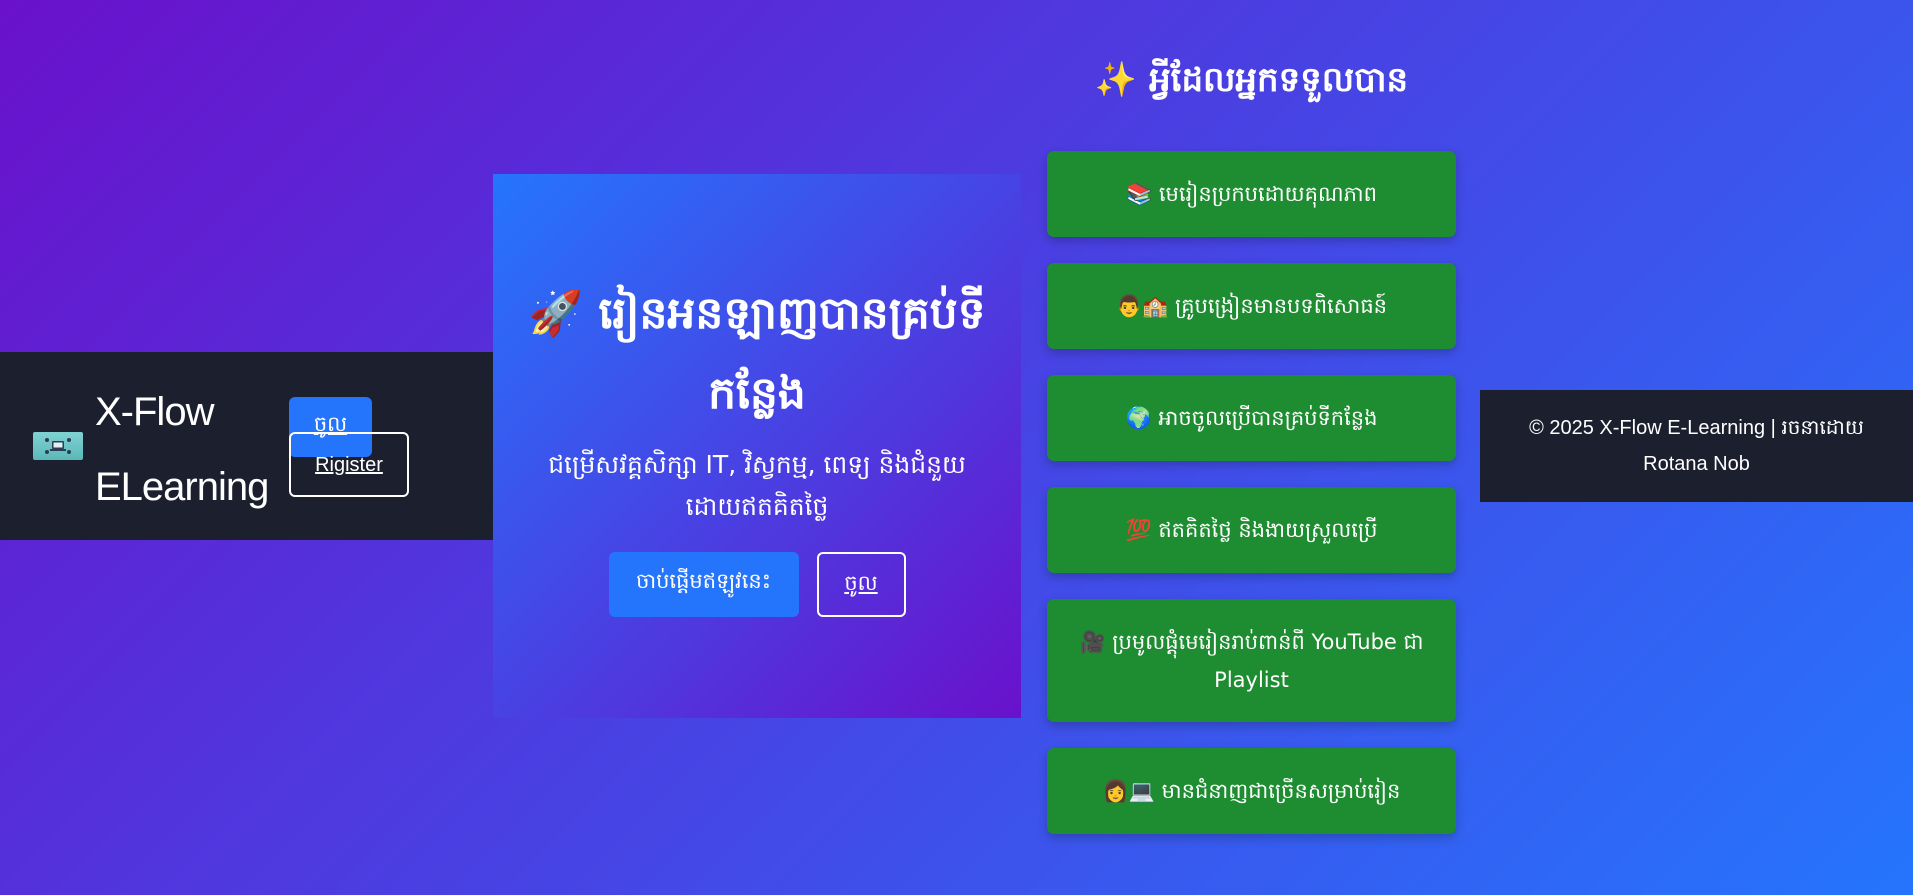  I want to click on start-now-button: ចាប់ផ្តើមឥឡូវនេះ, so click(703, 584).